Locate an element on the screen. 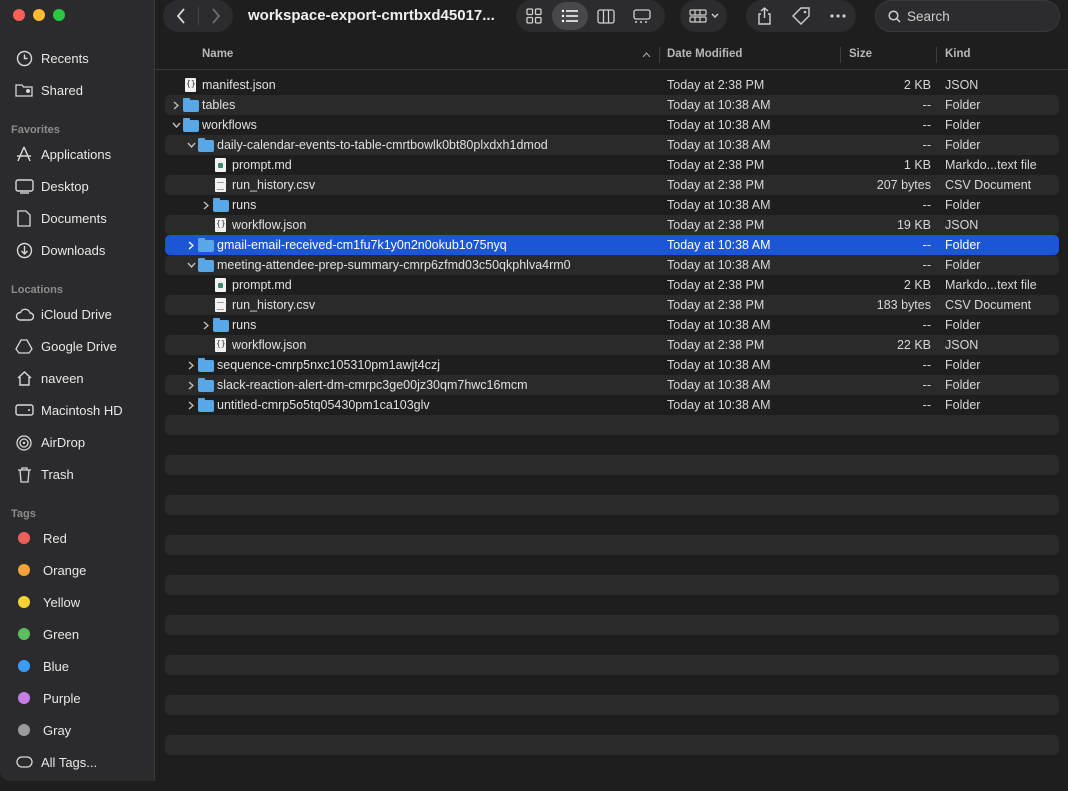 The height and width of the screenshot is (791, 1068). sidebar-item-label: Desktop is located at coordinates (65, 186).